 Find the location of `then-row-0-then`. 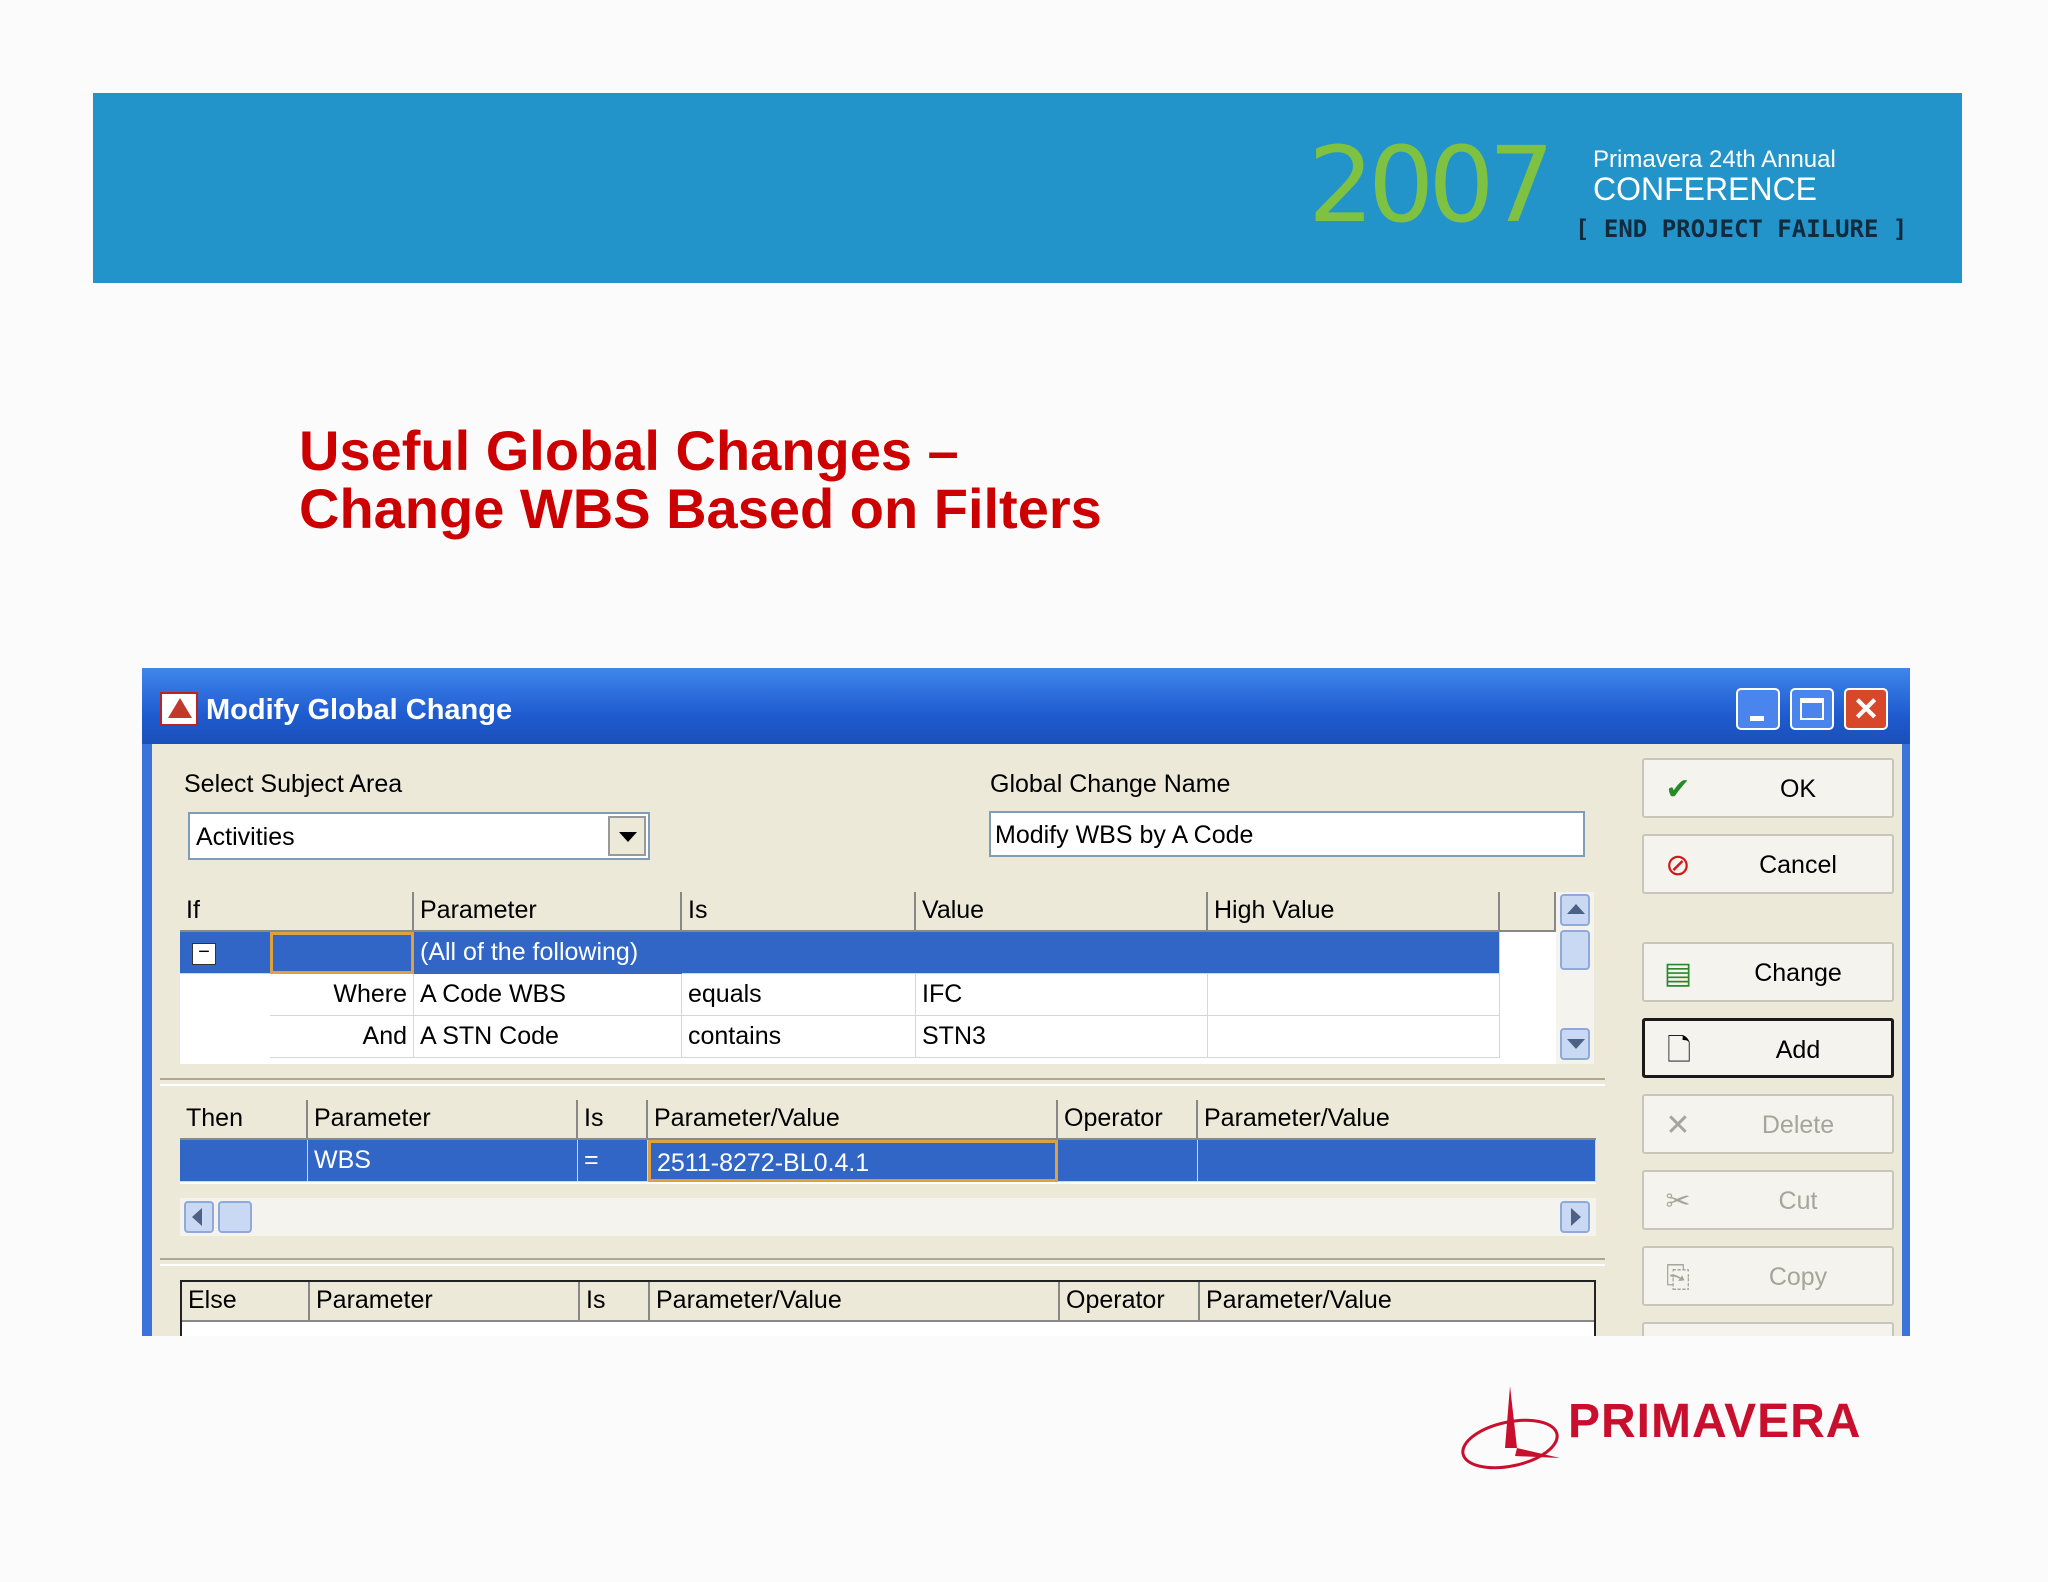

then-row-0-then is located at coordinates (244, 1161).